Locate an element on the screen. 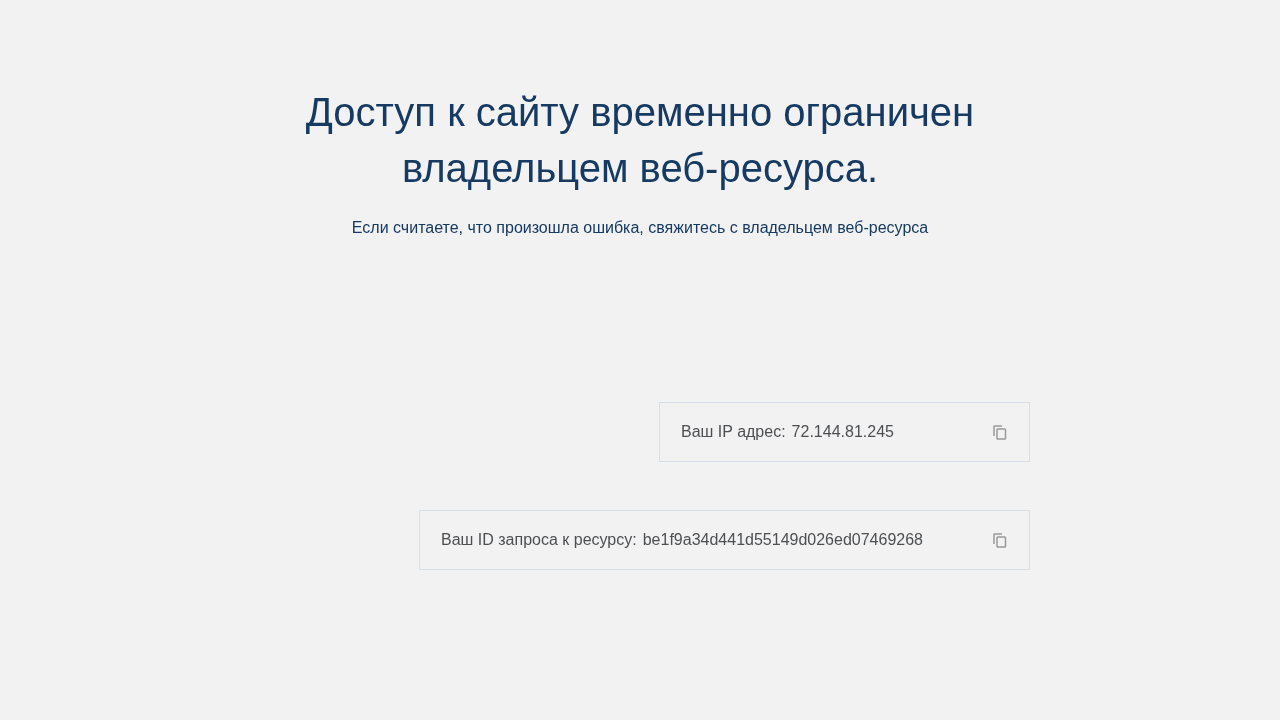 This screenshot has width=1280, height=720. info-value: be1f9a34d441d55149d026ed07469268 is located at coordinates (782, 540).